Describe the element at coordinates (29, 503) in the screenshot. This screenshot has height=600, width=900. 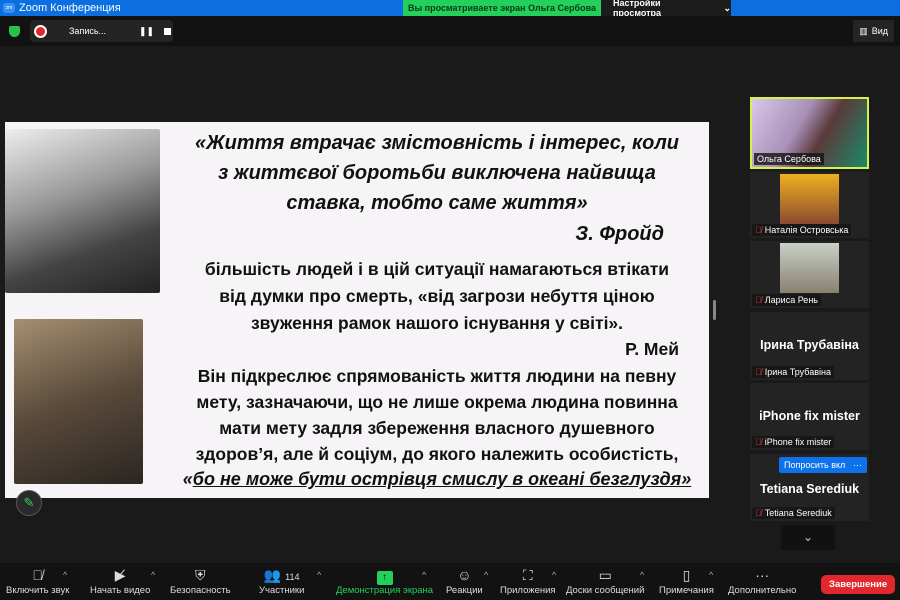
I see `annotate-pen-icon: ✎` at that location.